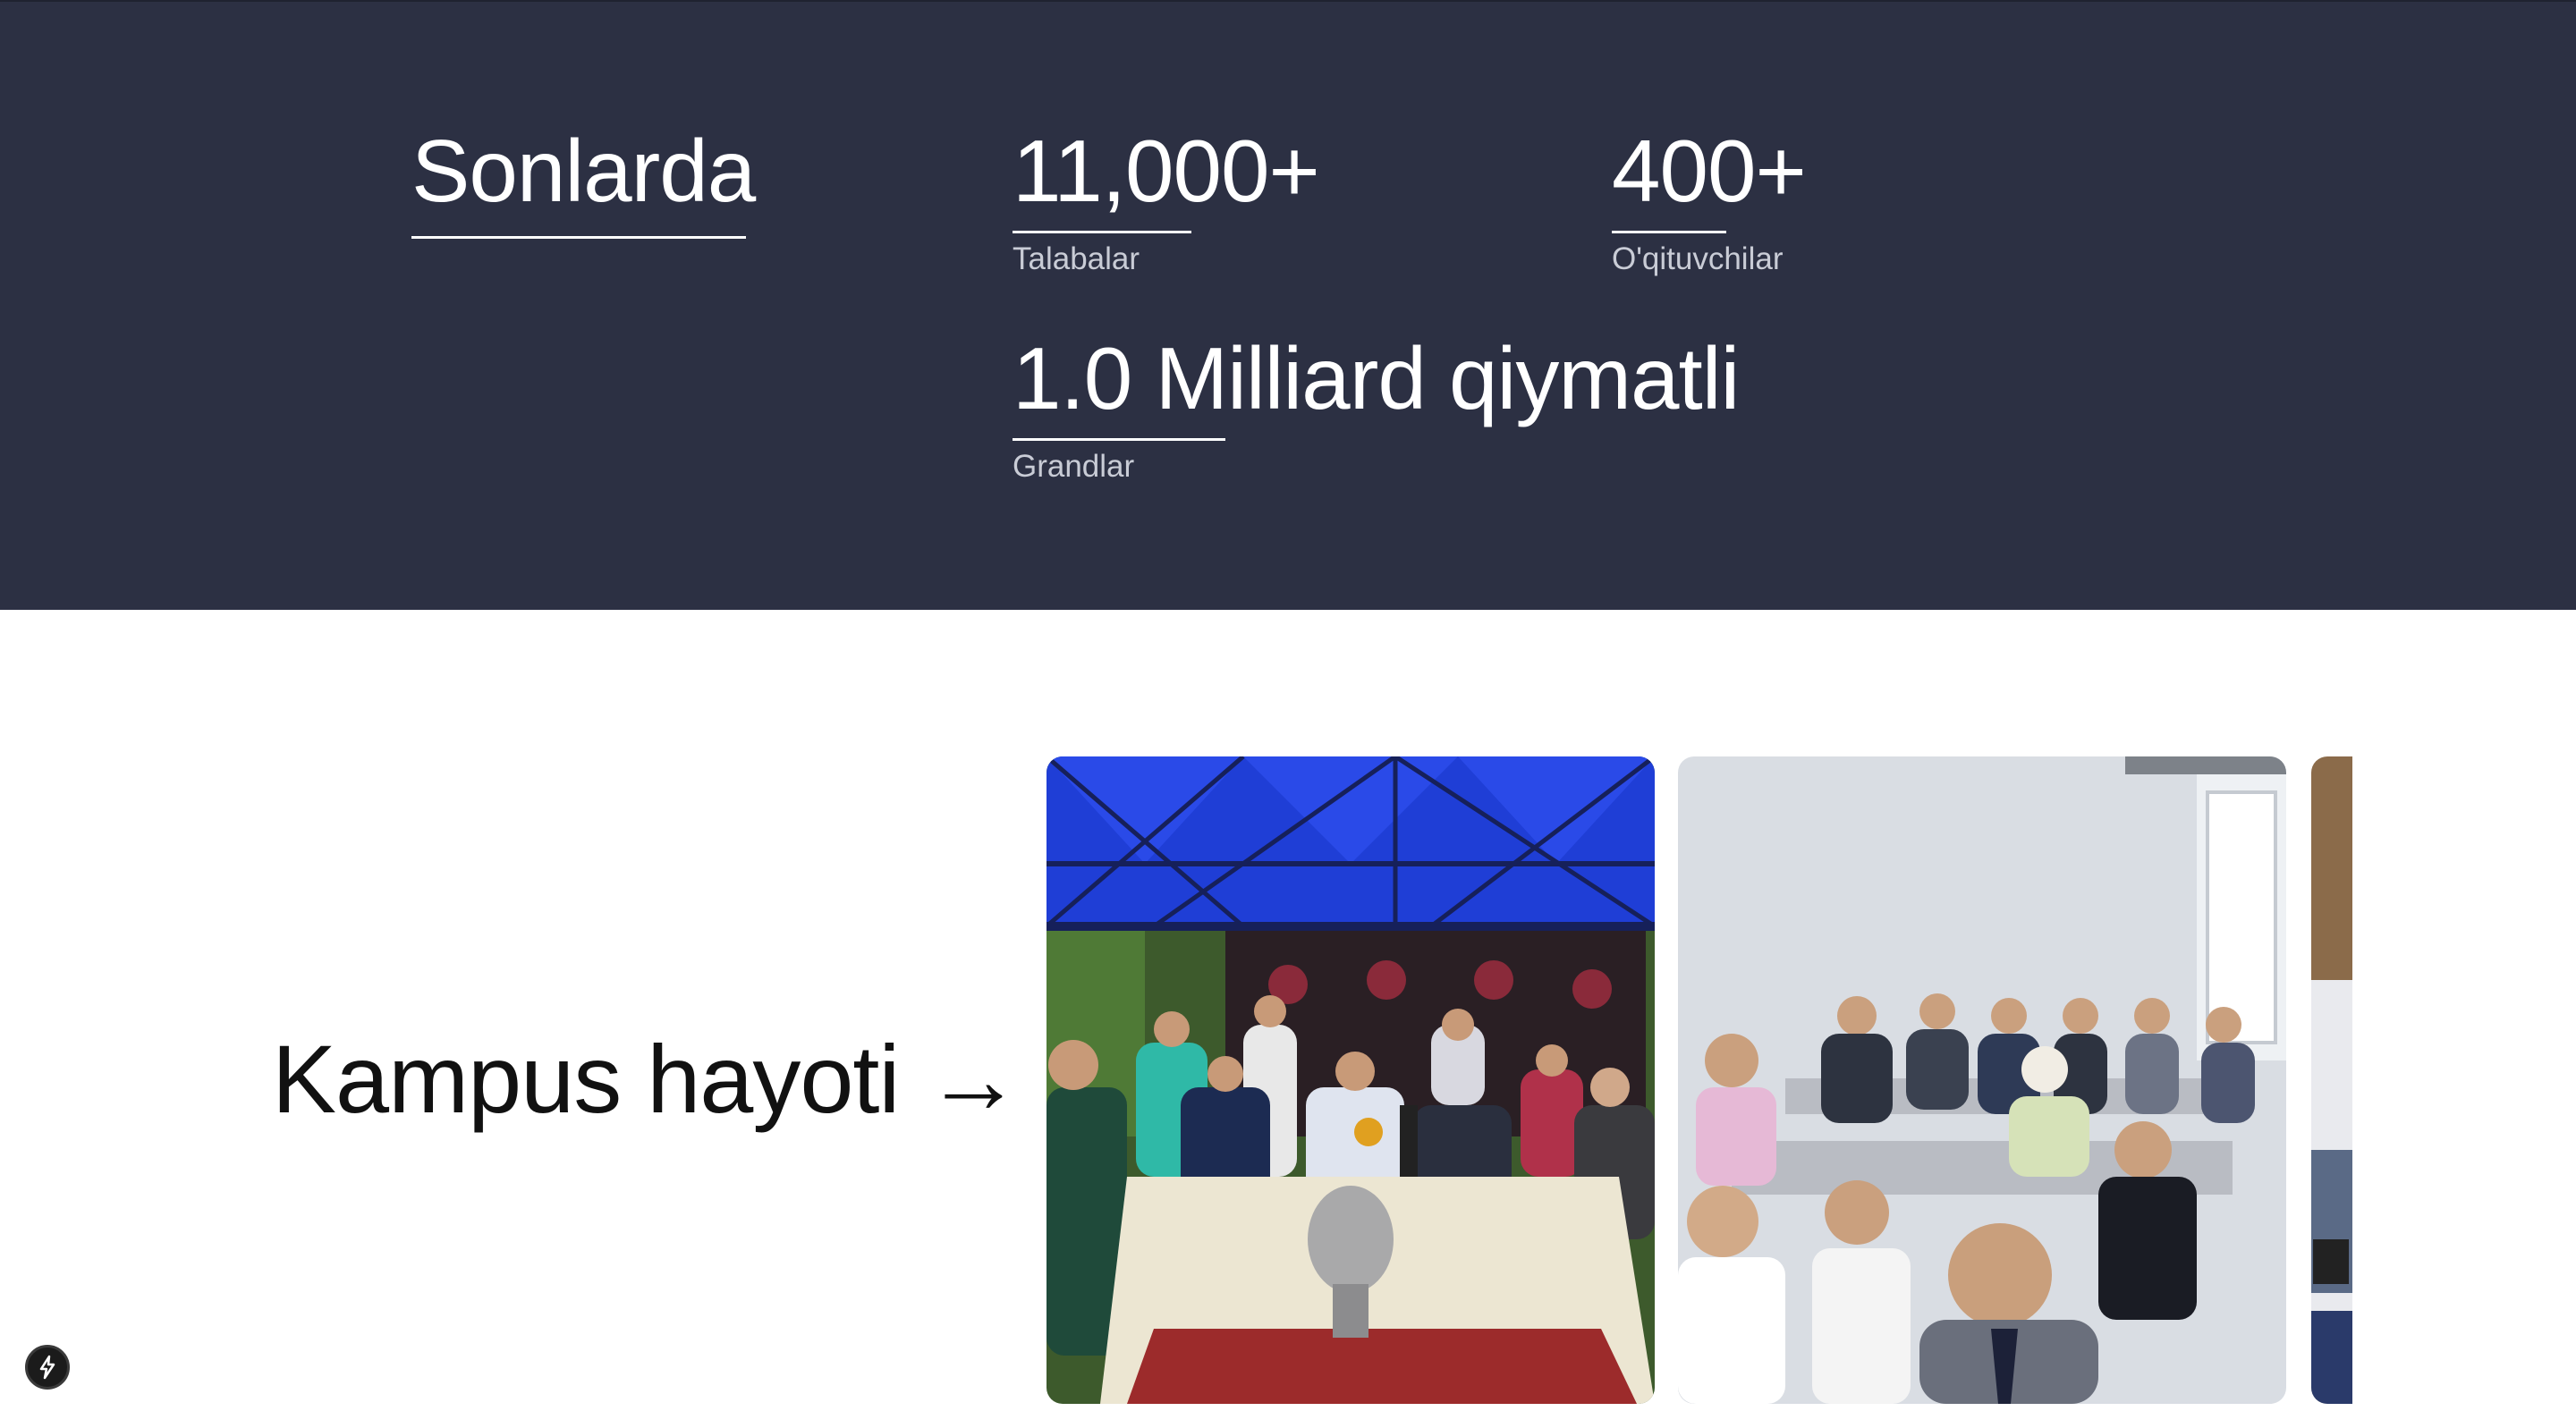  I want to click on stat-students-rule, so click(1102, 232).